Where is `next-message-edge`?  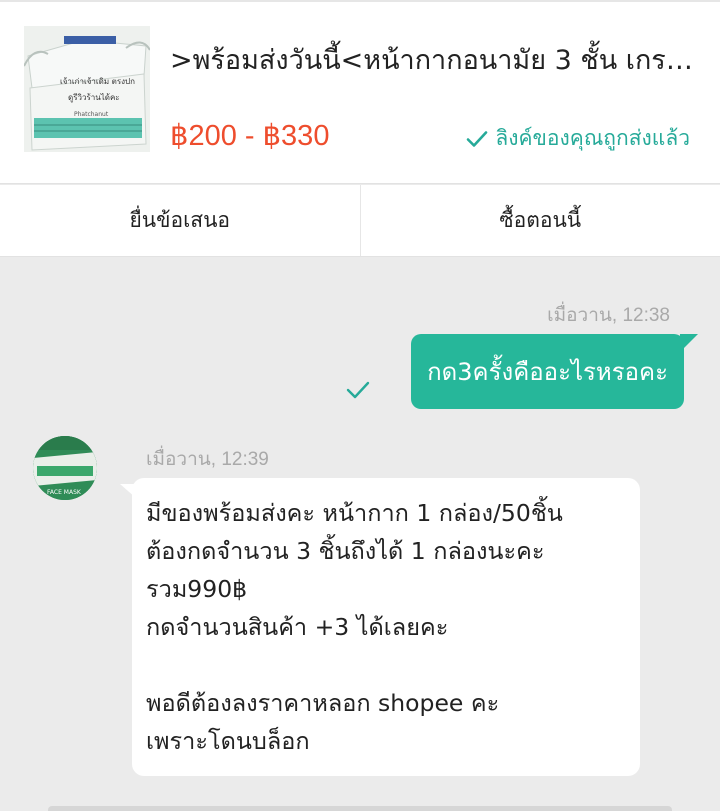
next-message-edge is located at coordinates (360, 808).